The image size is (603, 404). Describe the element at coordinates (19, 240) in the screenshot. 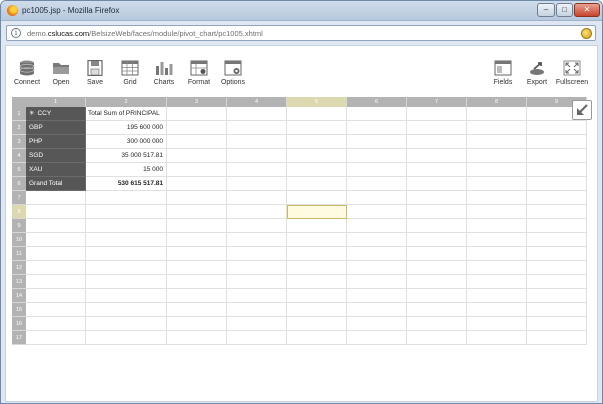

I see `row-header: 10` at that location.